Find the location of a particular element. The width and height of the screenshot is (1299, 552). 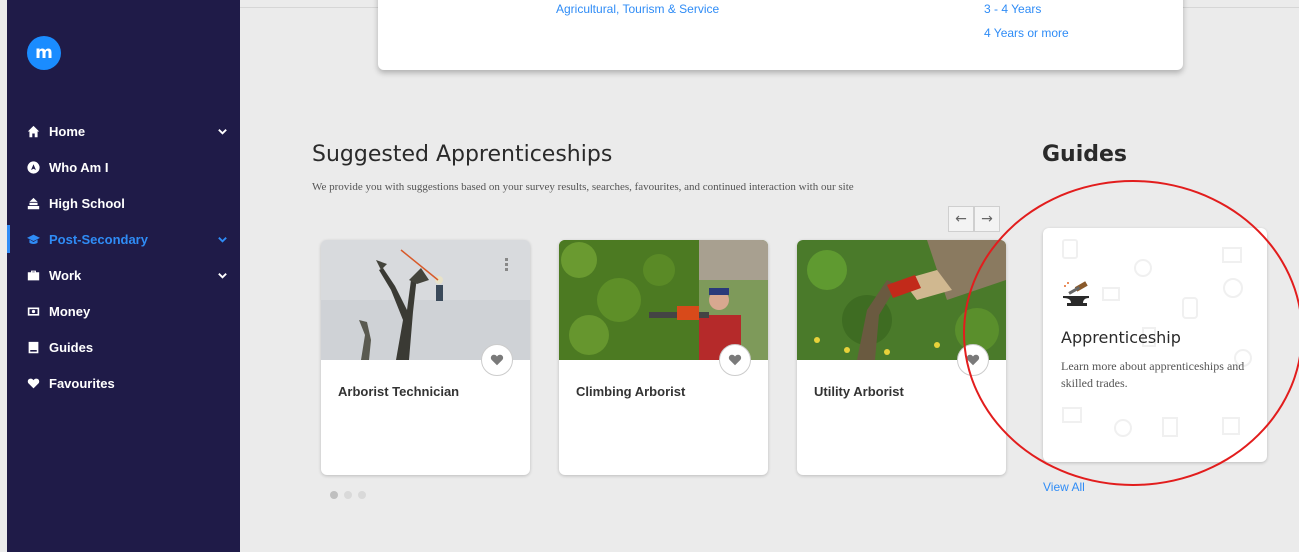

sidebar-item-label: Favourites is located at coordinates (82, 383).